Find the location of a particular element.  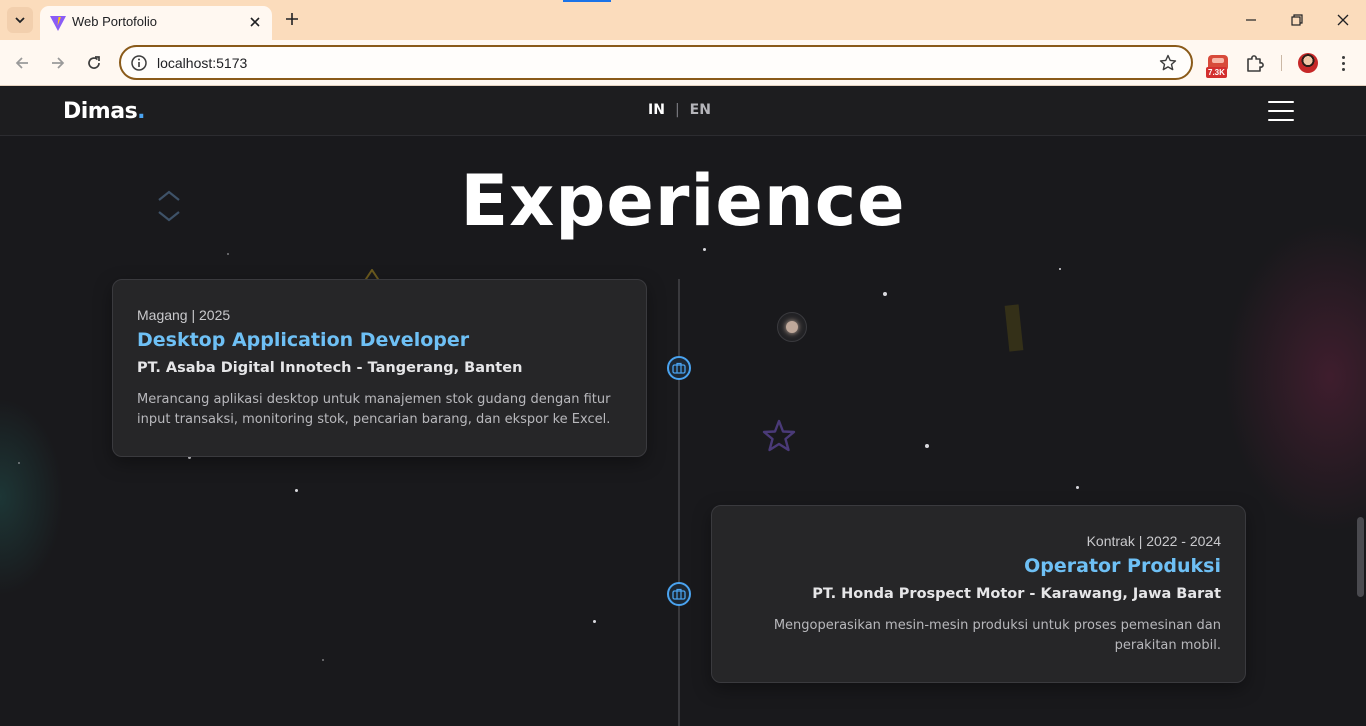

tab-close-button is located at coordinates (255, 22).